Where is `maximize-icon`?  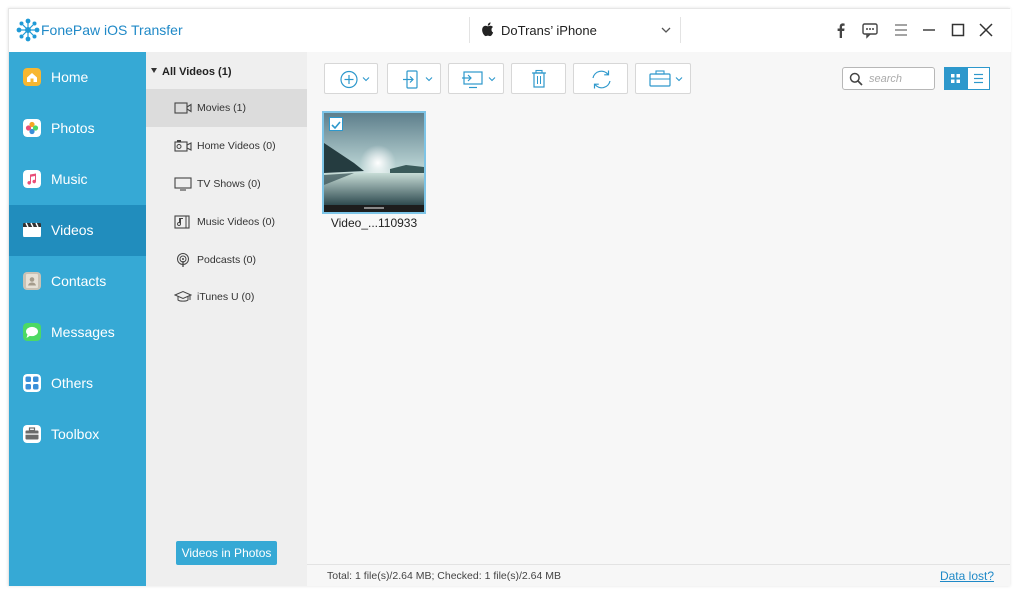 maximize-icon is located at coordinates (958, 30).